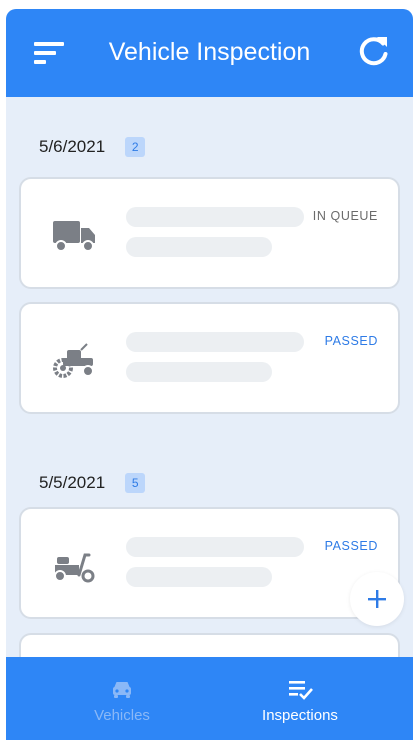  What do you see at coordinates (209, 233) in the screenshot?
I see `inspection-card: IN QUEUE` at bounding box center [209, 233].